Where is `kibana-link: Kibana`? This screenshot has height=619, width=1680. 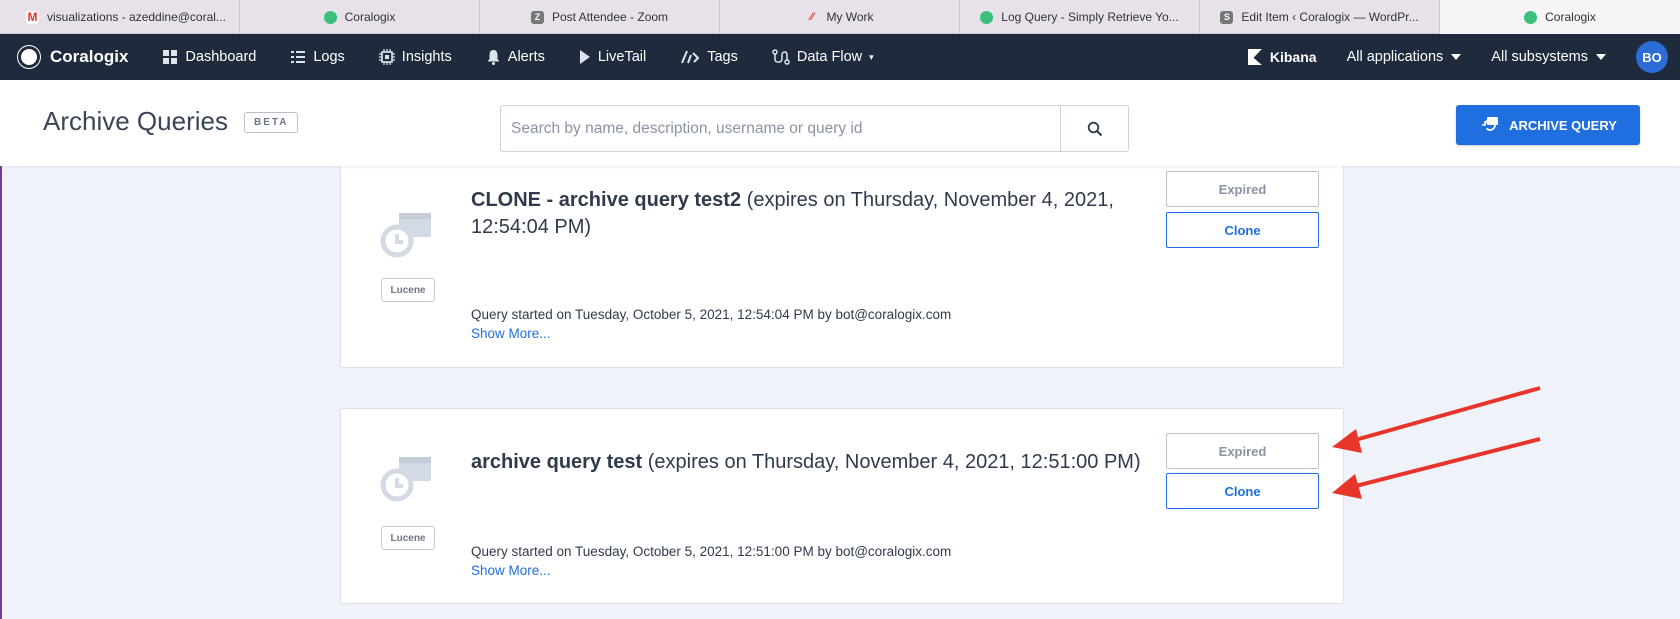
kibana-link: Kibana is located at coordinates (1282, 57).